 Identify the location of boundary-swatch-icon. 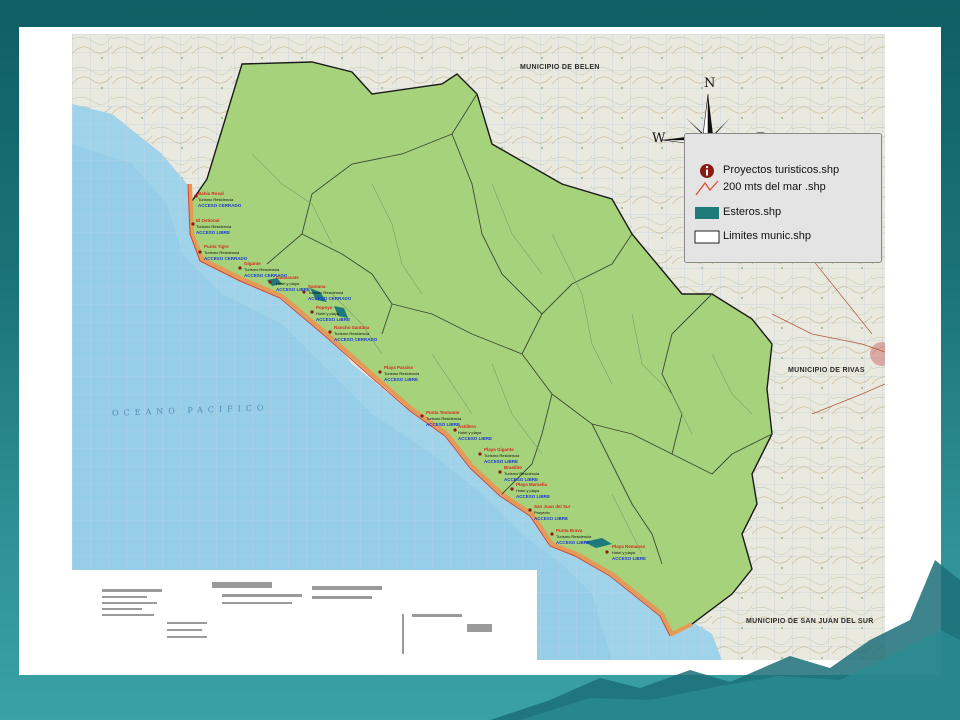
(707, 237).